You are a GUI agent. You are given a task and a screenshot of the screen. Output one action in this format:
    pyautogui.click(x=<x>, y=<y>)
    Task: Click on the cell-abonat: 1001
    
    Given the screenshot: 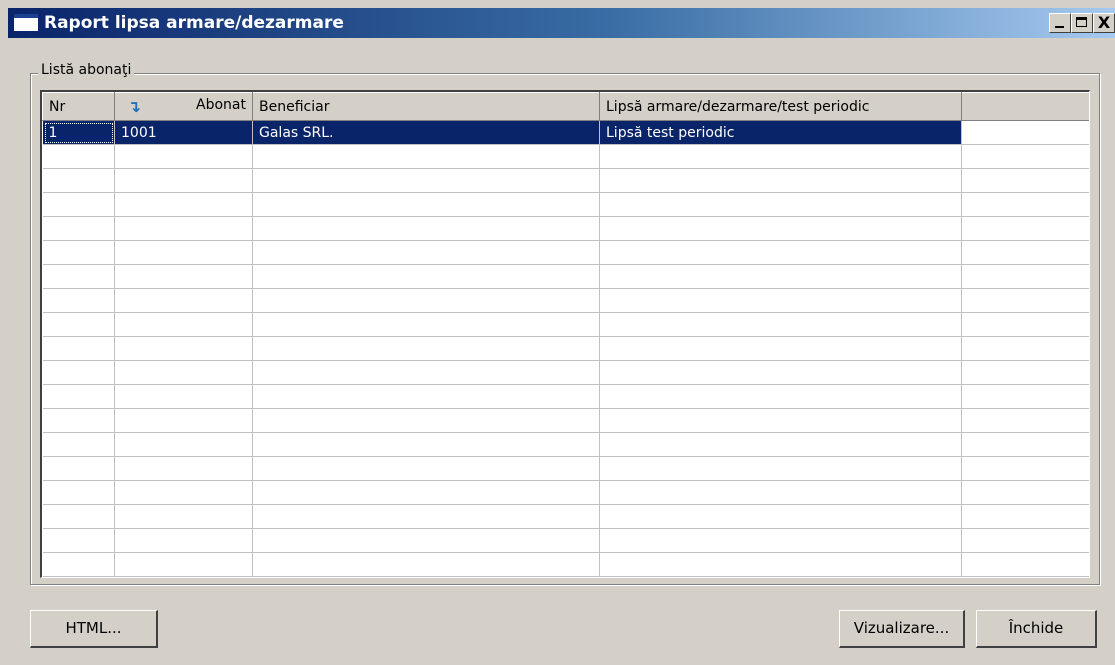 What is the action you would take?
    pyautogui.click(x=183, y=132)
    